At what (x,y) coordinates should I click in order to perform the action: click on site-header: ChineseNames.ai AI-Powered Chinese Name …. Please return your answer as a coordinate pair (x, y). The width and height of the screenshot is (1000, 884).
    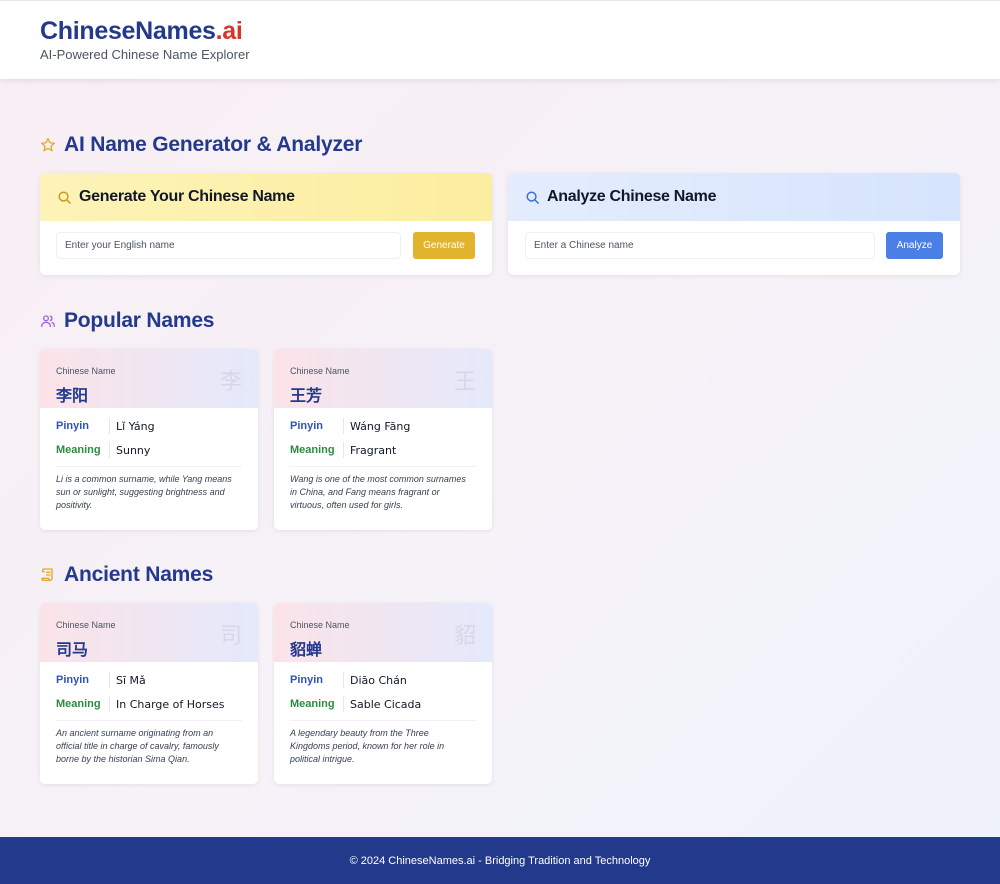
    Looking at the image, I should click on (500, 39).